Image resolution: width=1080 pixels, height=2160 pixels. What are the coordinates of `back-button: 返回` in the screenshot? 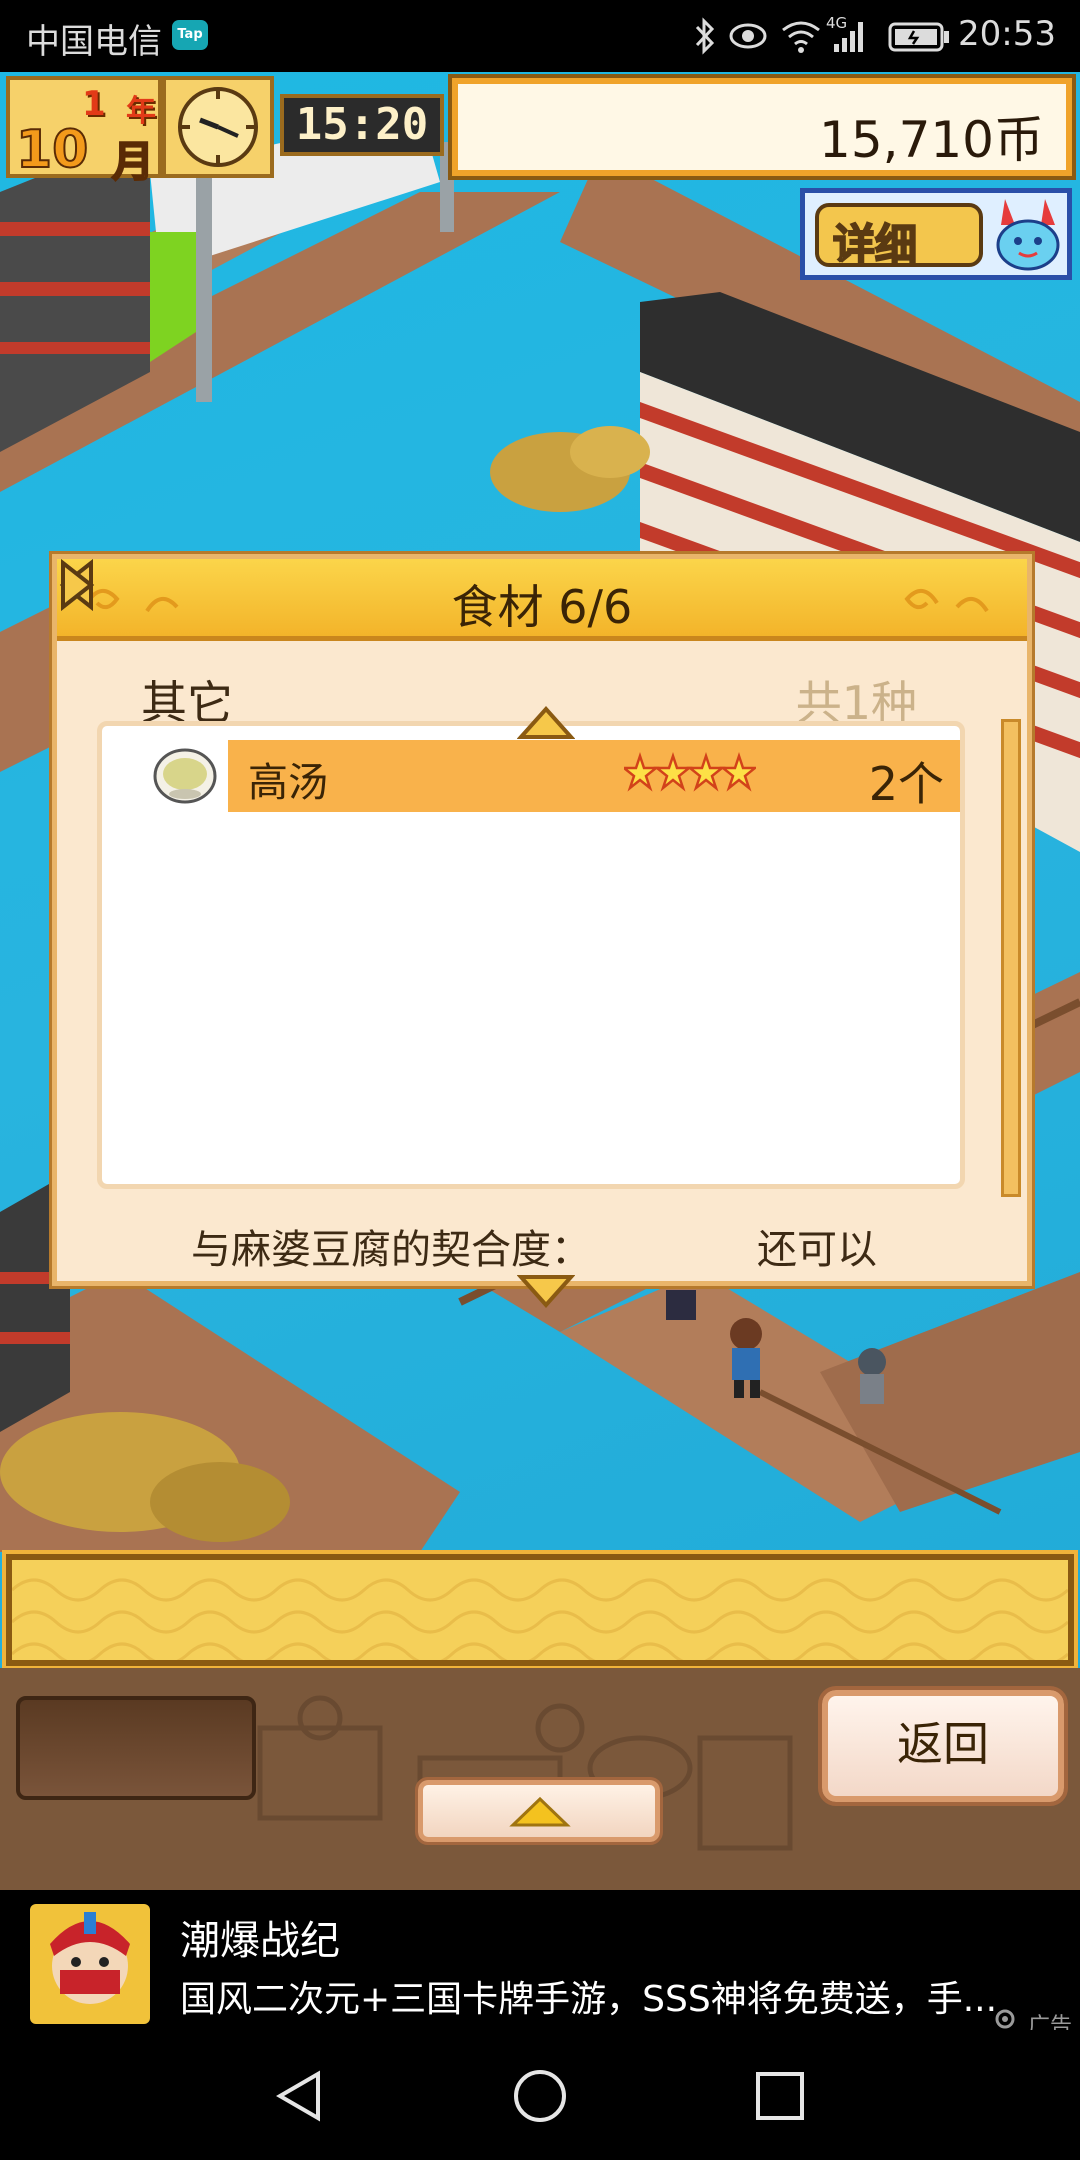 It's located at (943, 1746).